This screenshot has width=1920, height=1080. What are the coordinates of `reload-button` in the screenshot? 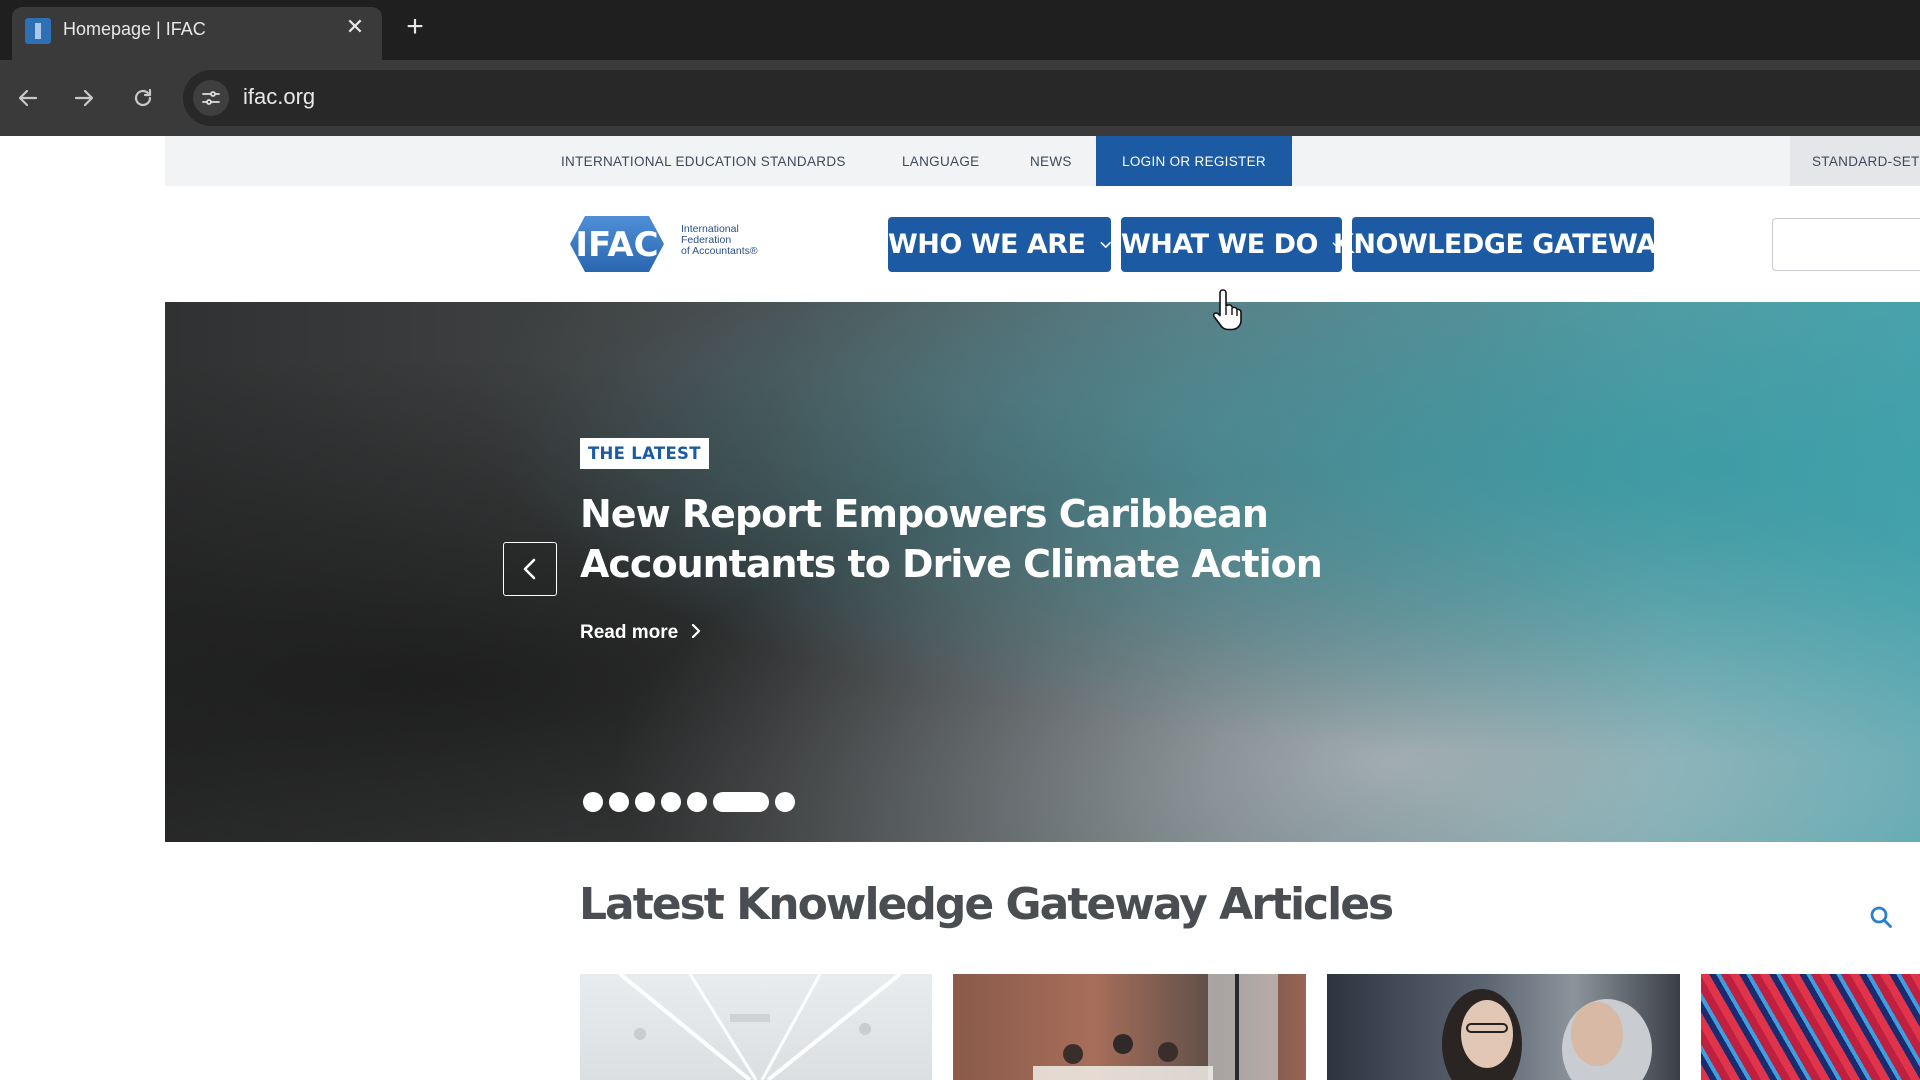 It's located at (143, 98).